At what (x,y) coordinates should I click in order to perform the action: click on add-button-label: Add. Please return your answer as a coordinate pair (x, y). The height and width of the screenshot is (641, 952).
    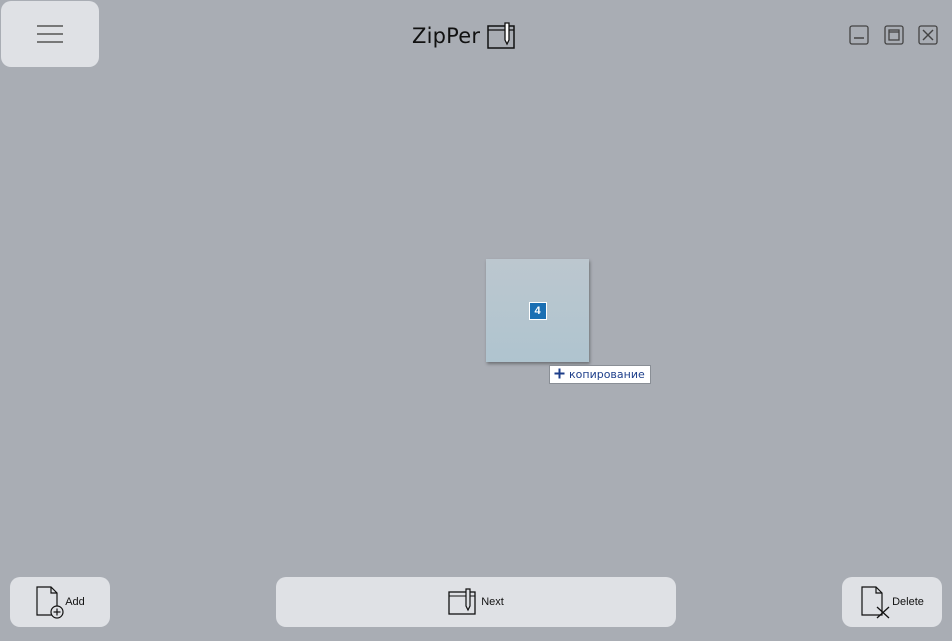
    Looking at the image, I should click on (75, 602).